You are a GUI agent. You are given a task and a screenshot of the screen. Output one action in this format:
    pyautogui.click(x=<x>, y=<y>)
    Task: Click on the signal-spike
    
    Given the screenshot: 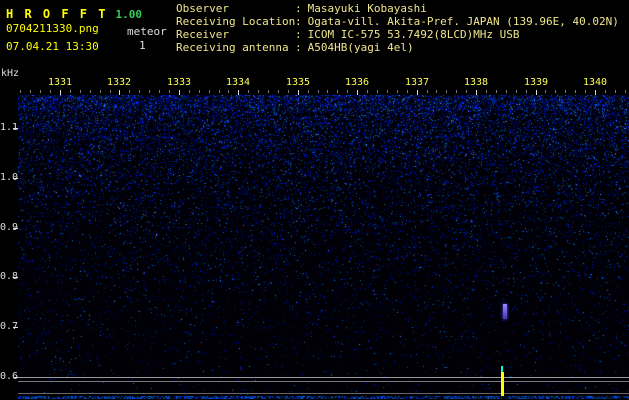 What is the action you would take?
    pyautogui.click(x=502, y=384)
    